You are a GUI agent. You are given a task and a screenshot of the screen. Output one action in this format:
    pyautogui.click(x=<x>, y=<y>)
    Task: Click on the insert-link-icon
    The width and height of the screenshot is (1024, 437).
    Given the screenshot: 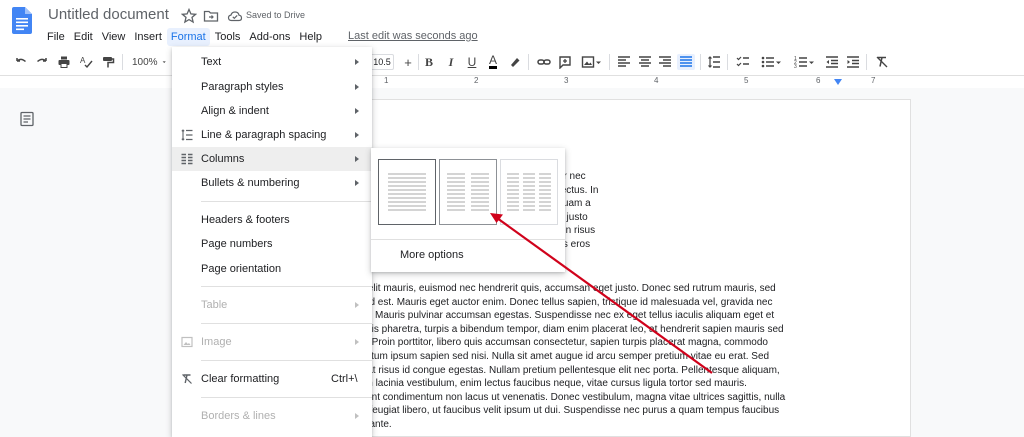 What is the action you would take?
    pyautogui.click(x=544, y=62)
    